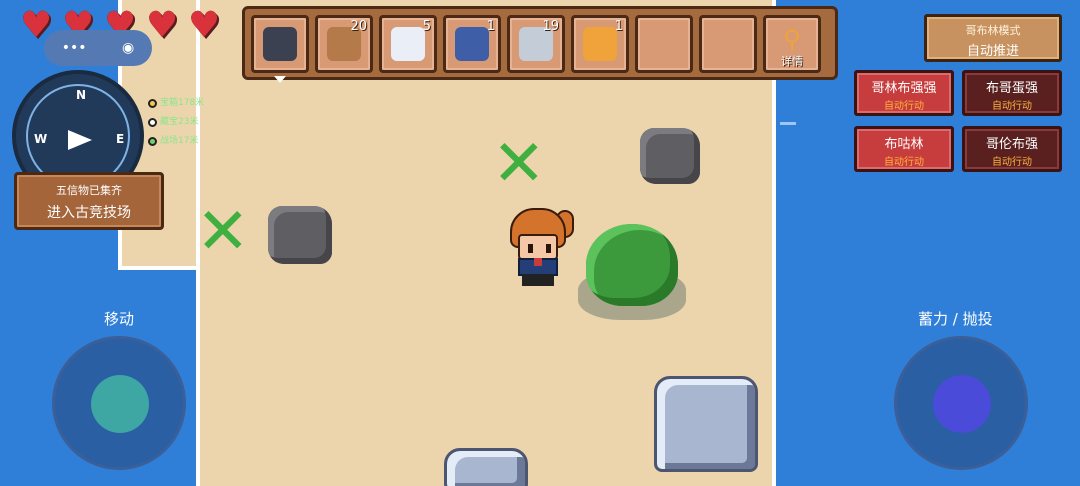 The image size is (1080, 486). What do you see at coordinates (120, 139) in the screenshot?
I see `compass-east-label: E` at bounding box center [120, 139].